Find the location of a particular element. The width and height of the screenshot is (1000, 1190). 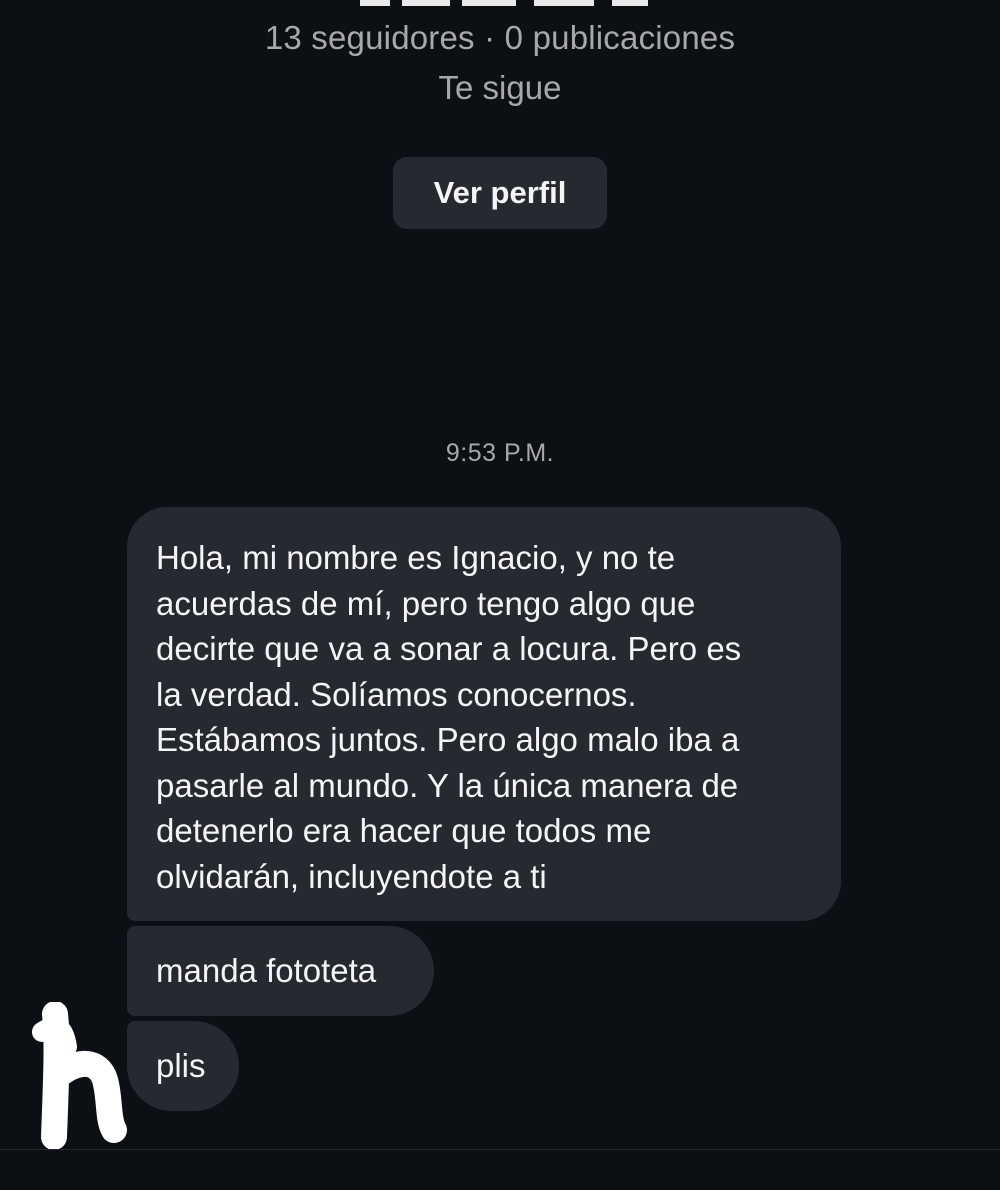

message-bubble: plis is located at coordinates (183, 1066).